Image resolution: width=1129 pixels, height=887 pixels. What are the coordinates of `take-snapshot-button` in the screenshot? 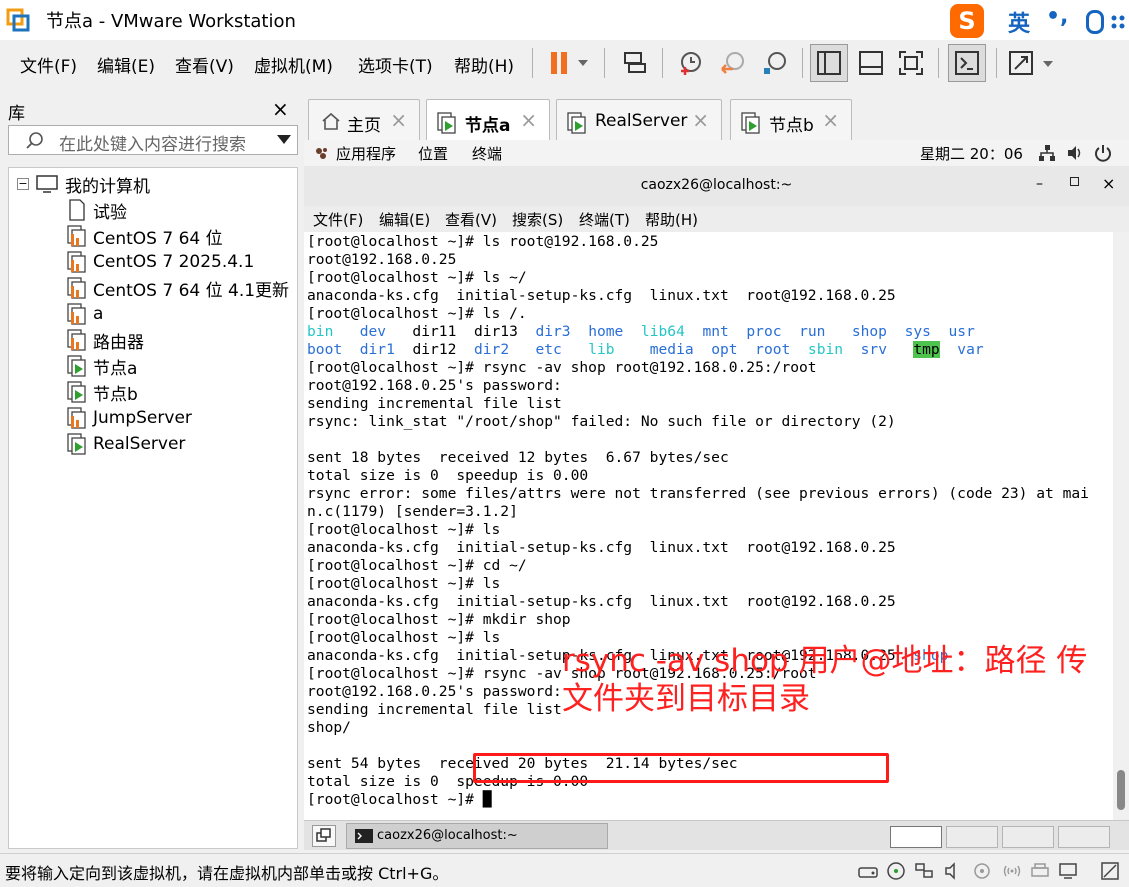 It's located at (691, 63).